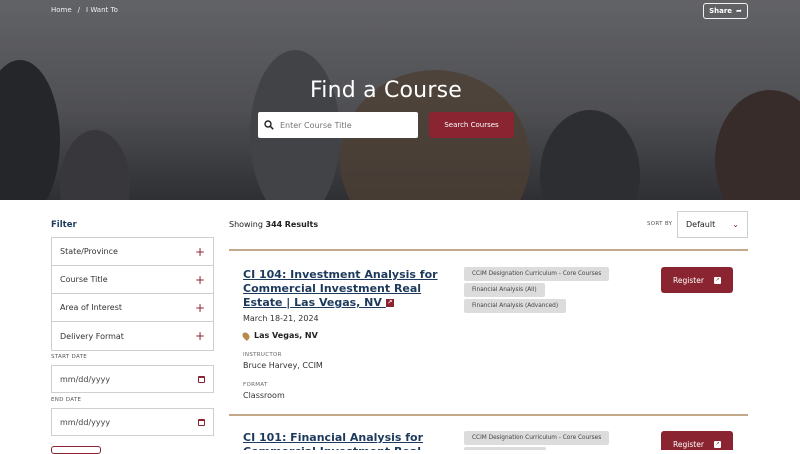  Describe the element at coordinates (264, 395) in the screenshot. I see `format-value: Classroom` at that location.